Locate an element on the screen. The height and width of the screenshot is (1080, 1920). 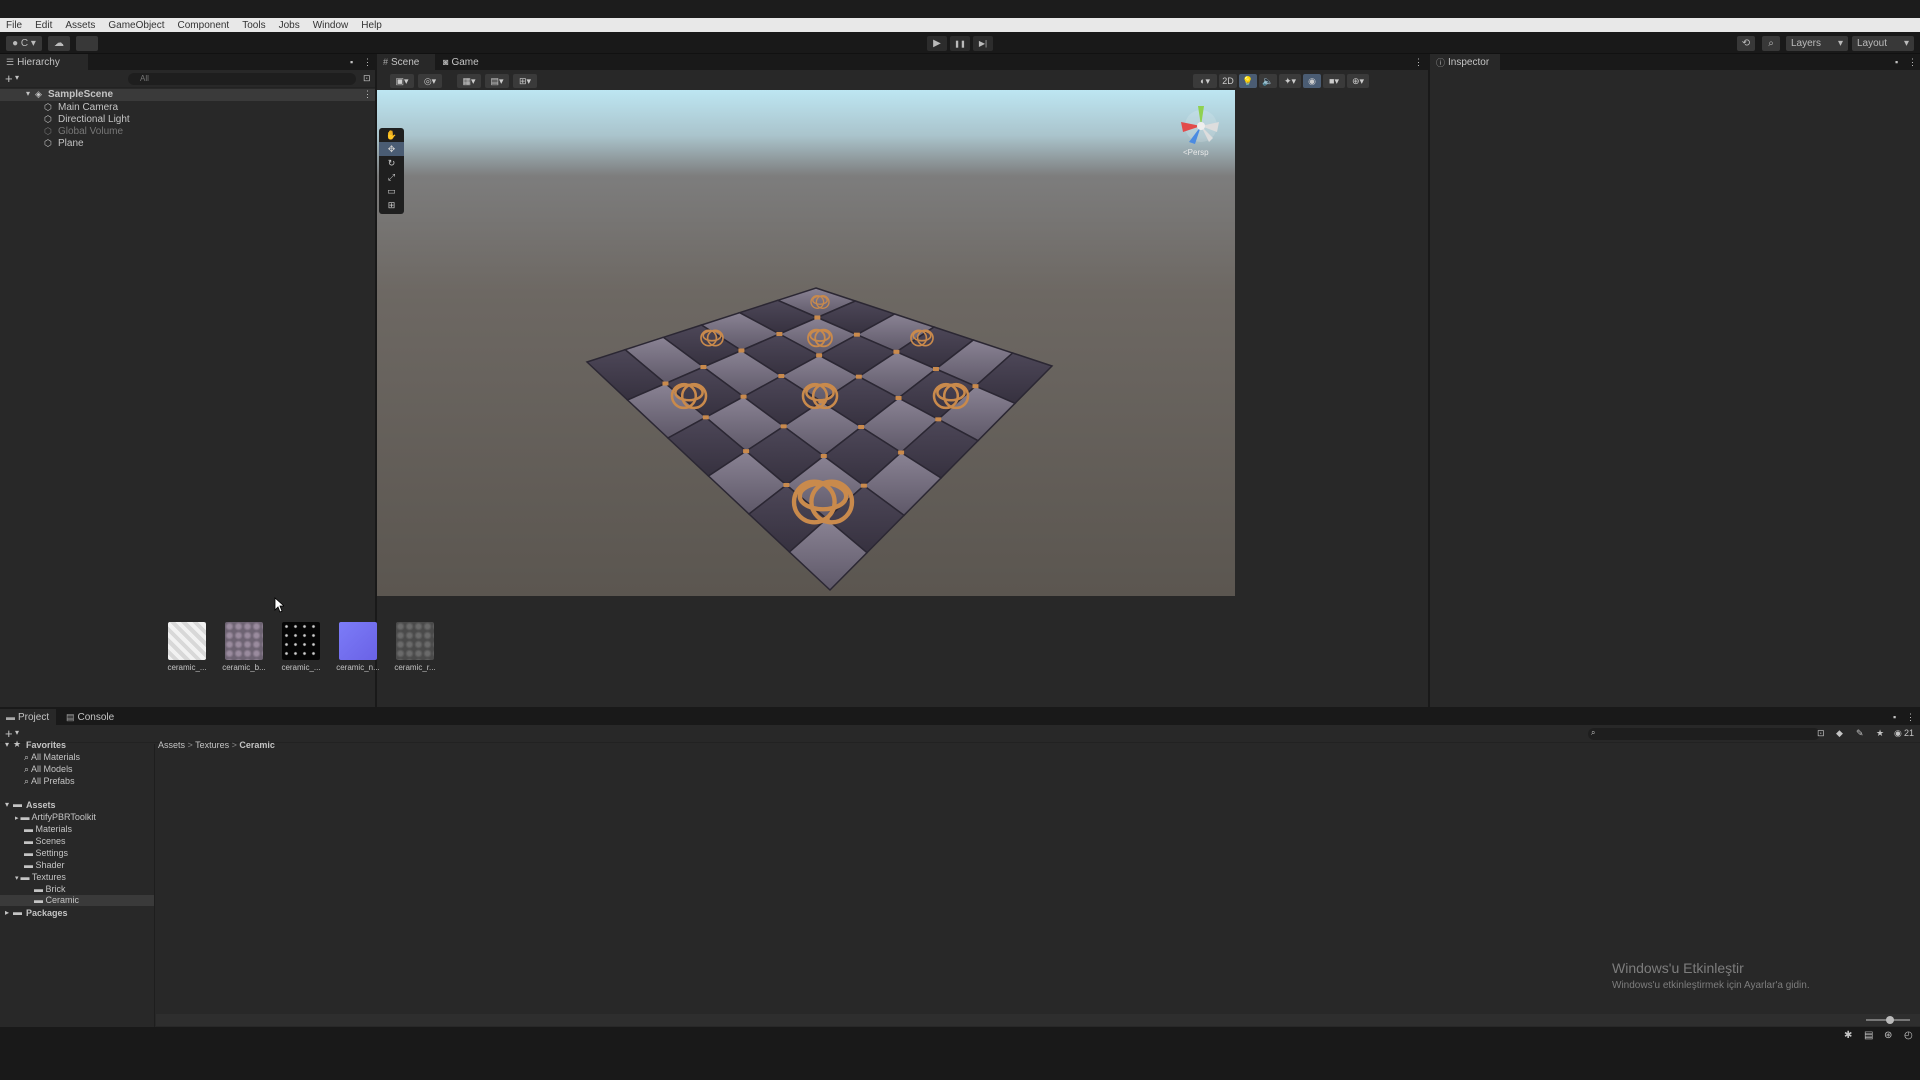
folder-shader: ▬ Shader is located at coordinates (44, 865).